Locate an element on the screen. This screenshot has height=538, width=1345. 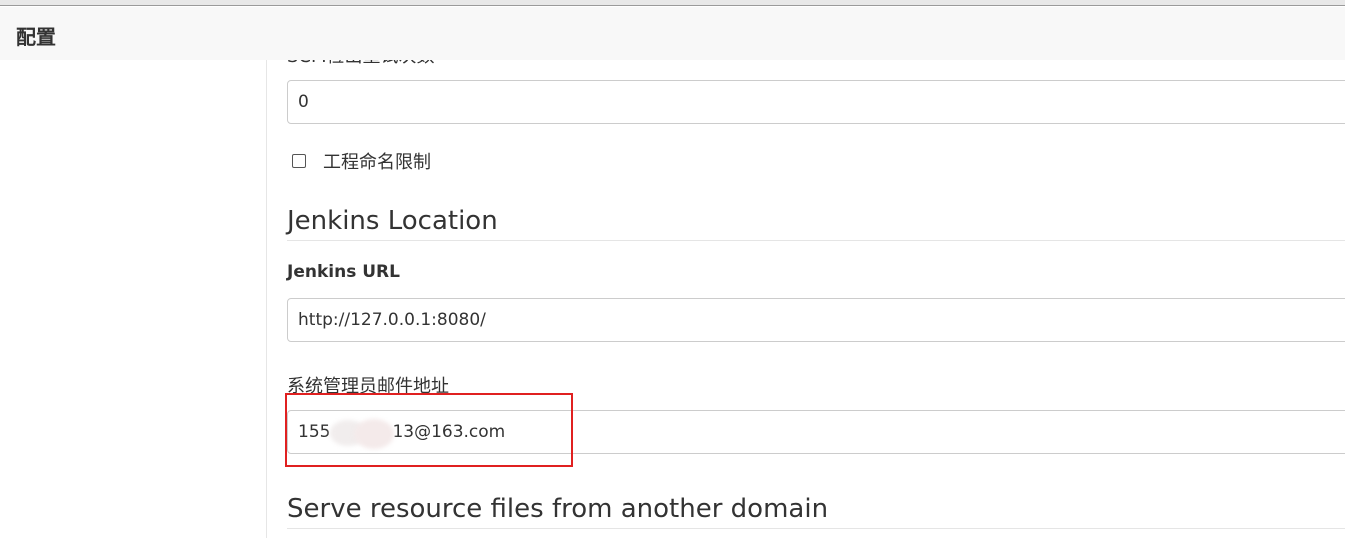
scm-retry-label: SCM检出重试次数 is located at coordinates (361, 64).